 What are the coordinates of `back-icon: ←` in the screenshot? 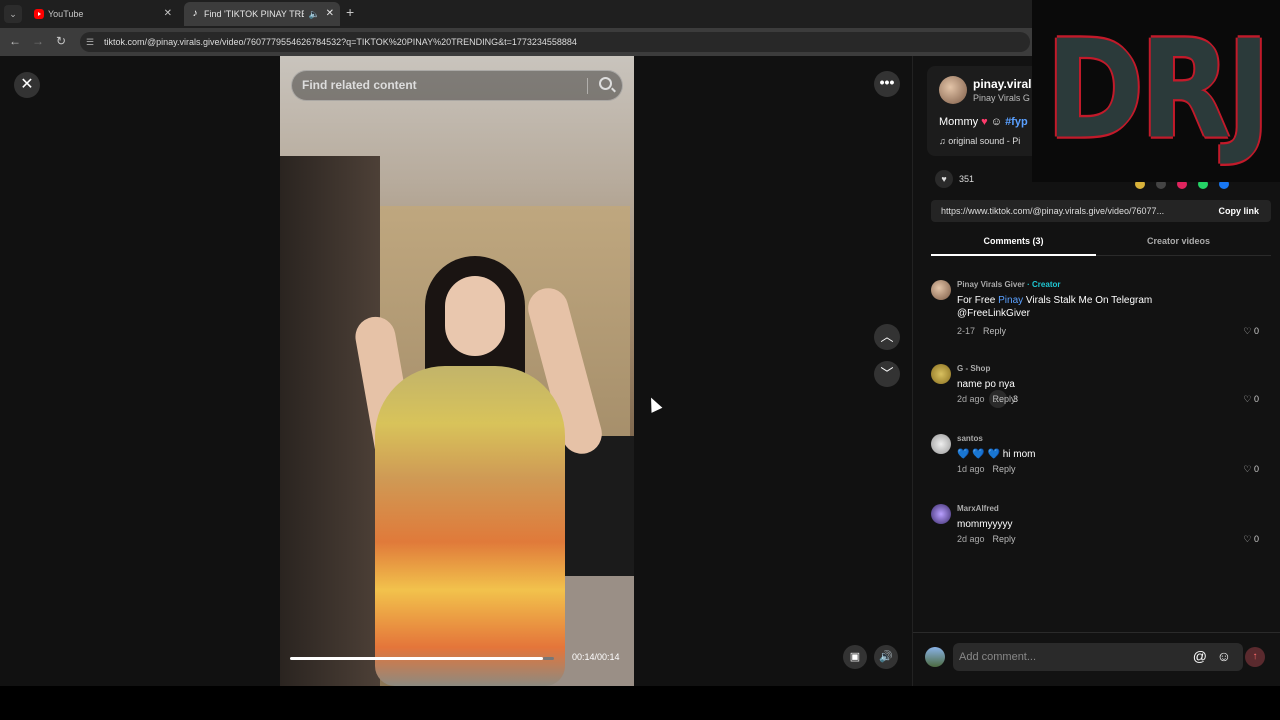 It's located at (15, 41).